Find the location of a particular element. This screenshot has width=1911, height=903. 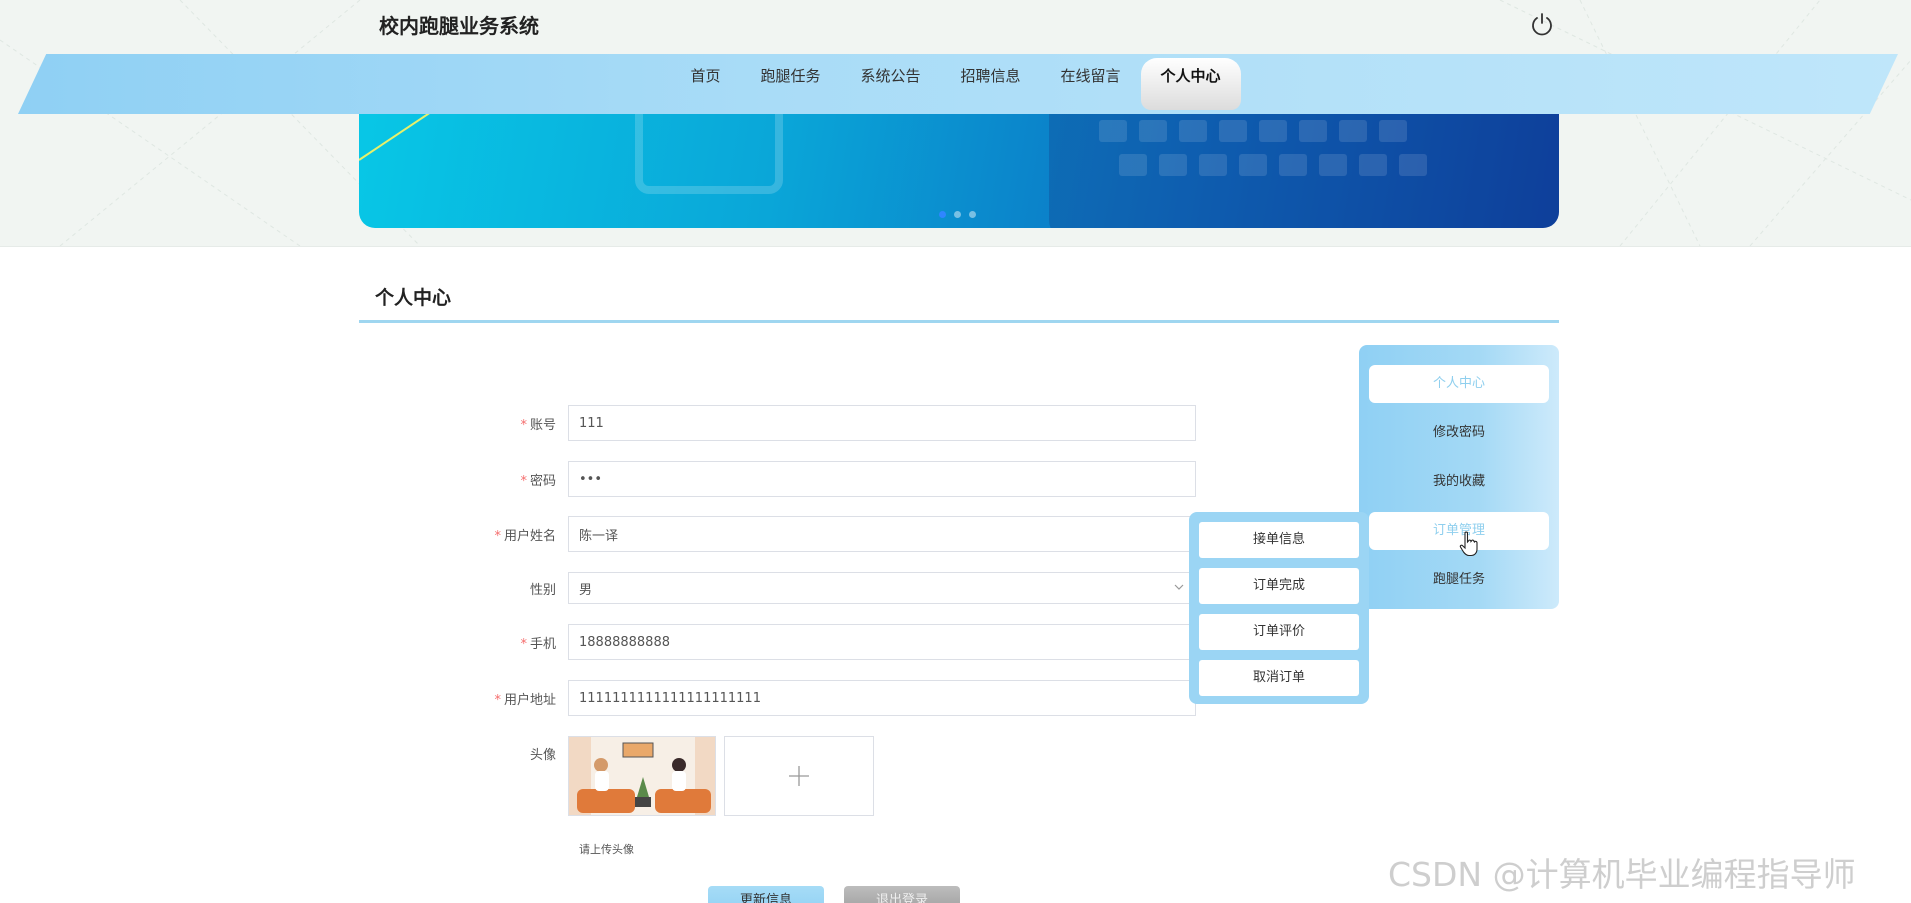

carousel-dots is located at coordinates (957, 214).